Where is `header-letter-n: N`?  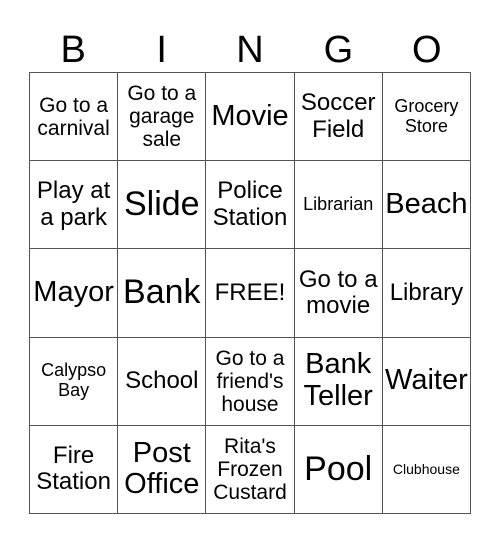
header-letter-n: N is located at coordinates (250, 50).